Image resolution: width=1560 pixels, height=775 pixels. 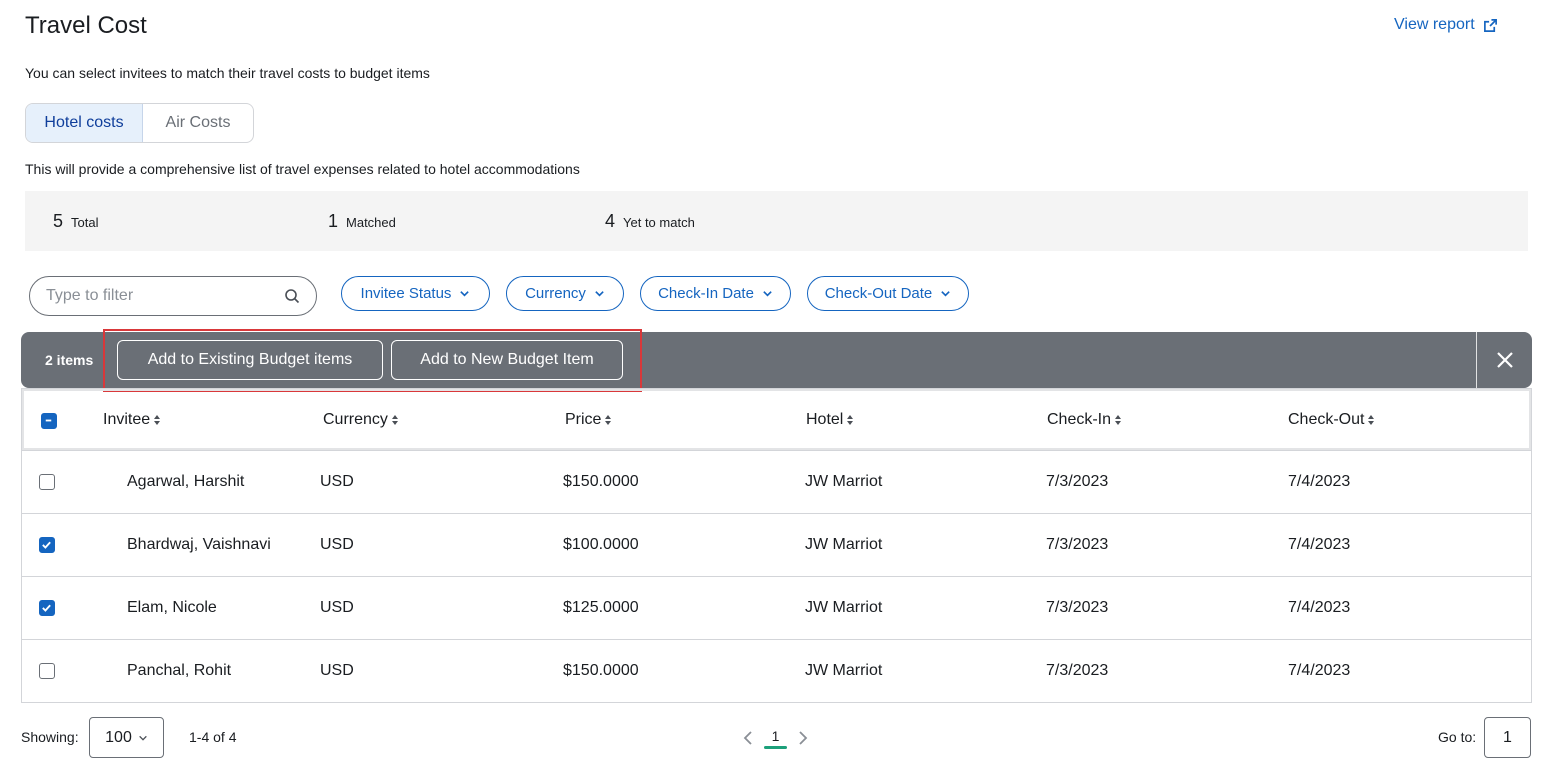 What do you see at coordinates (659, 222) in the screenshot?
I see `stat-yet-to-match-label: Yet to match` at bounding box center [659, 222].